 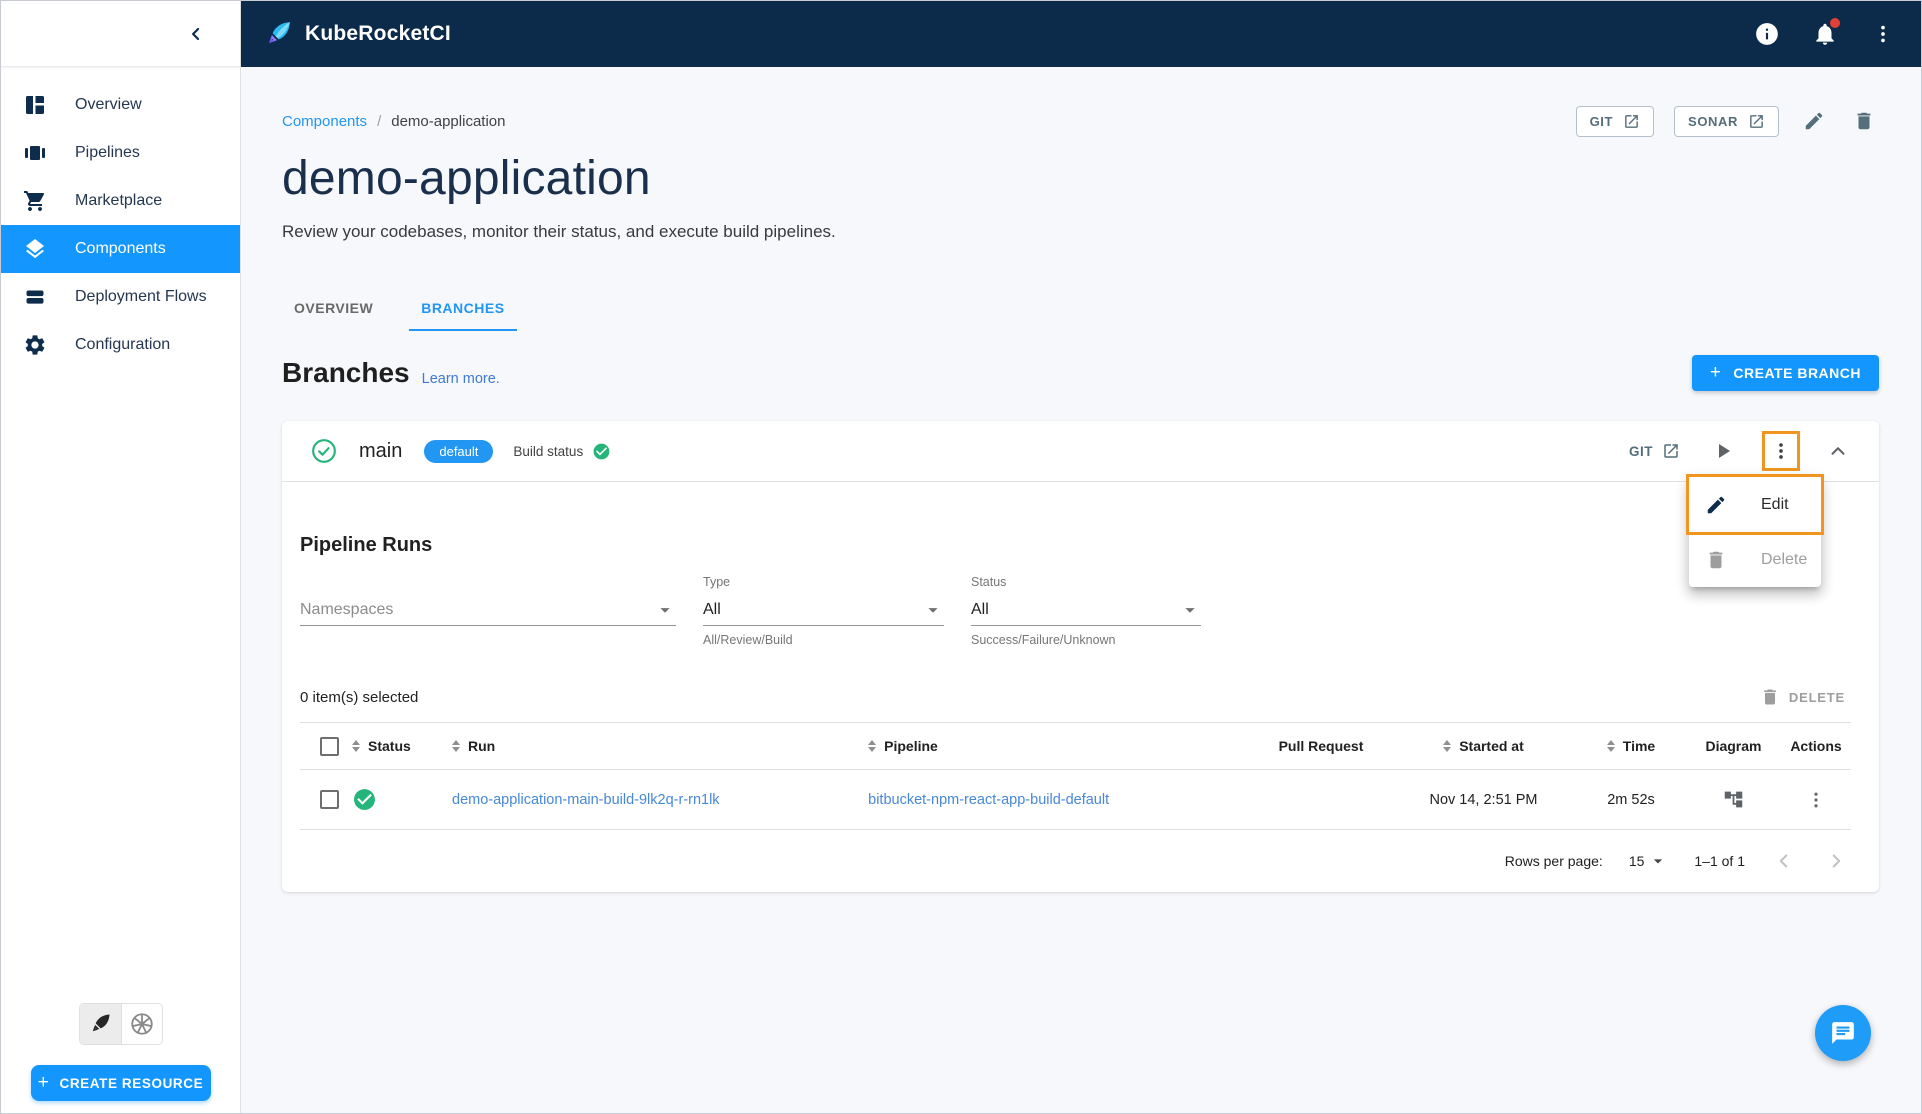 I want to click on rocket-view-toggle, so click(x=100, y=1024).